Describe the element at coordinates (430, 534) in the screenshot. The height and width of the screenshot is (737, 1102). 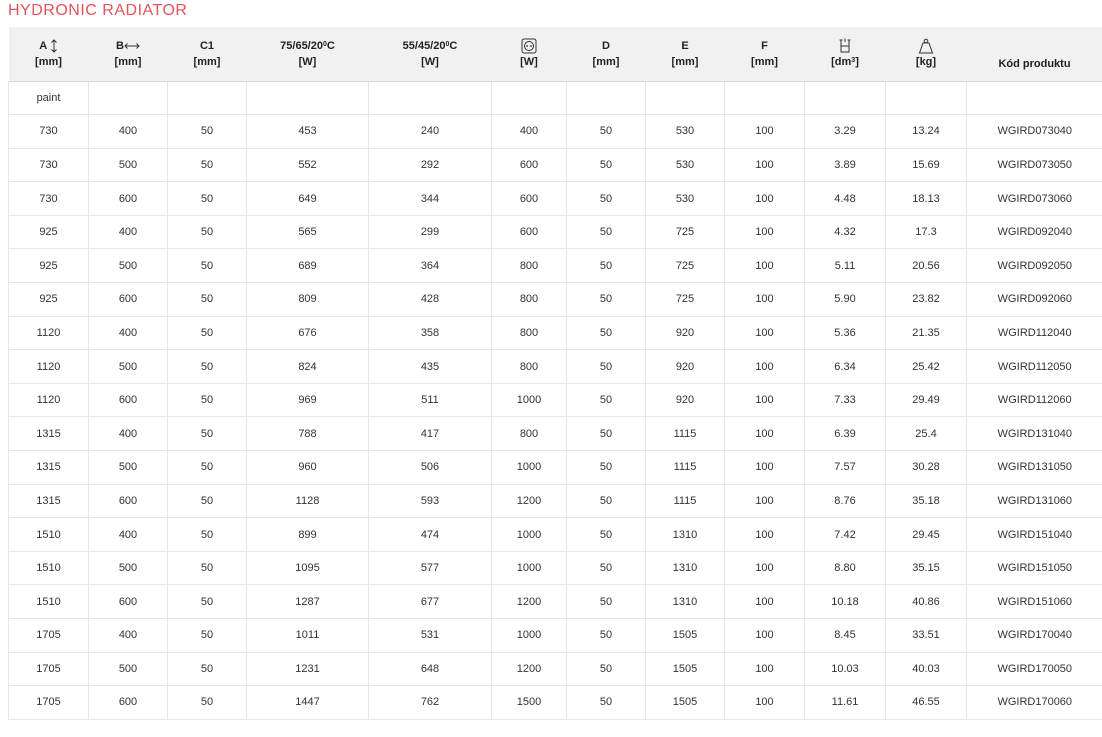
I see `cell-power-55: 474` at that location.